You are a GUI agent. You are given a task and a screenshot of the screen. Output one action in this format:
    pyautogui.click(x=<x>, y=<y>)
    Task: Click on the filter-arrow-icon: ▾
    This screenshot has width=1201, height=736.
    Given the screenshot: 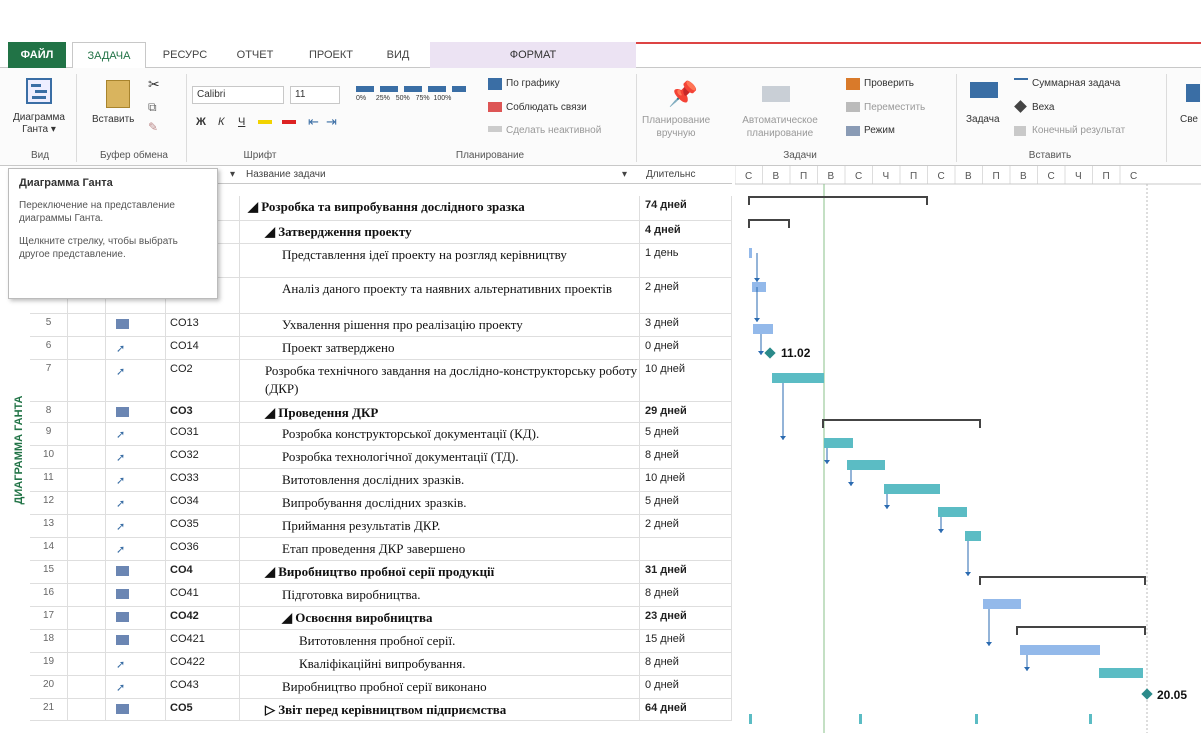 What is the action you would take?
    pyautogui.click(x=624, y=175)
    